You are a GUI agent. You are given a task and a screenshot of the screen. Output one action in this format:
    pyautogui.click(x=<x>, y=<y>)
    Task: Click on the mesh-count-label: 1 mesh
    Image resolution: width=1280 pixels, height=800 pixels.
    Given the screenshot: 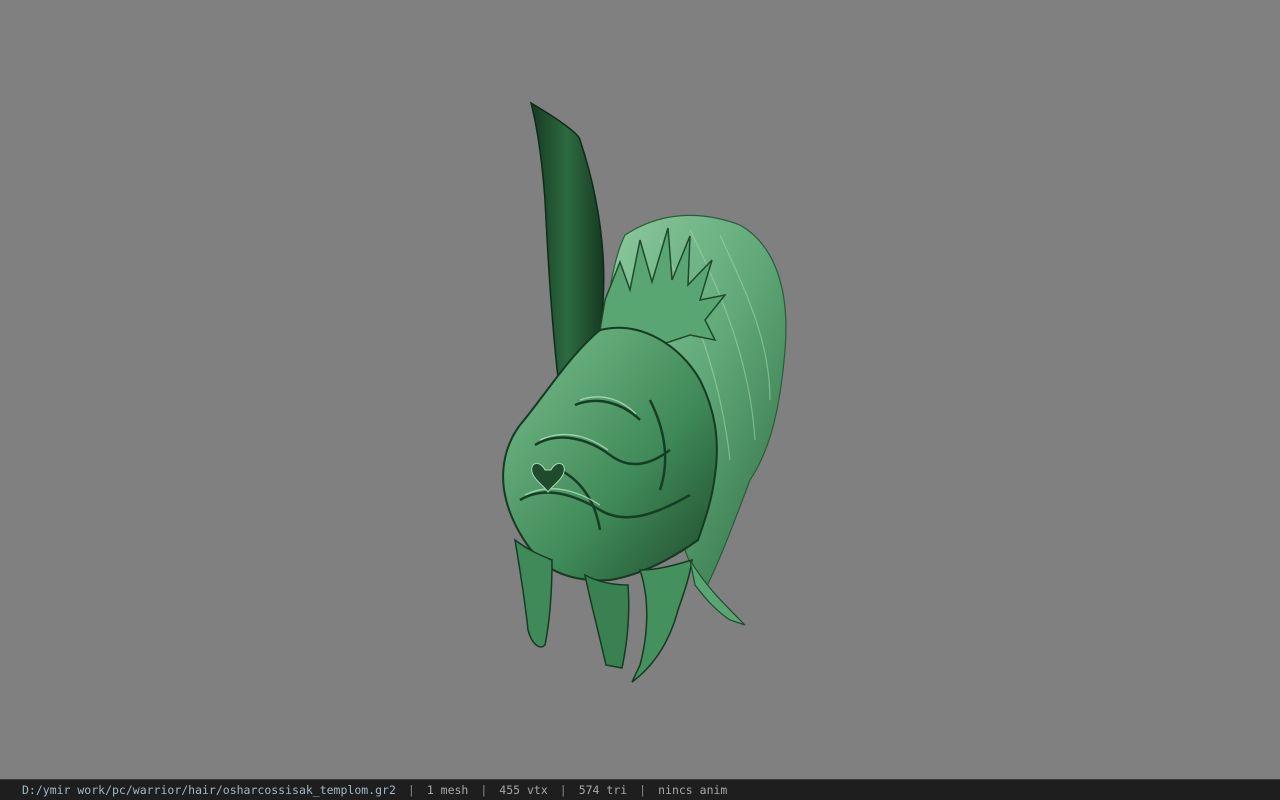 What is the action you would take?
    pyautogui.click(x=447, y=790)
    